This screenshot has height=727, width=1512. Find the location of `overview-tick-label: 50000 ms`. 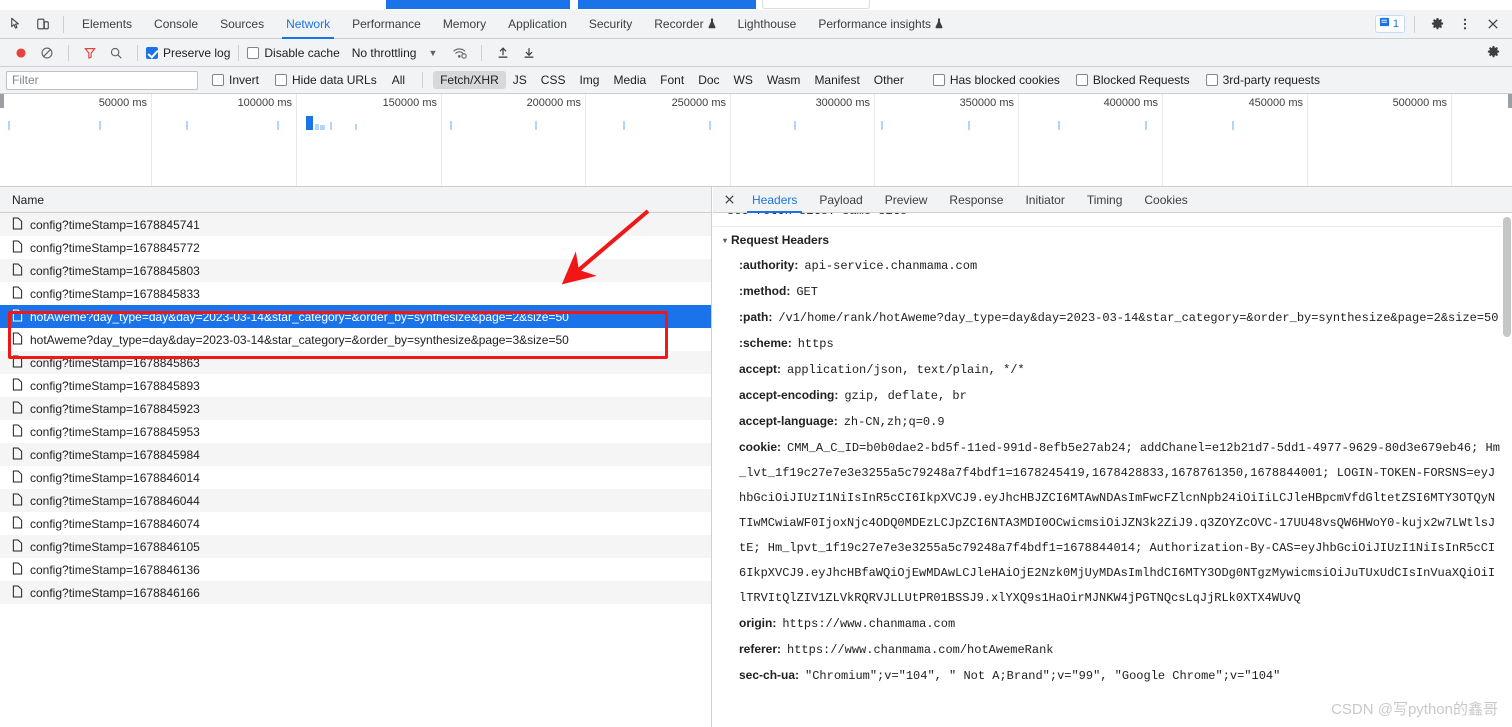

overview-tick-label: 50000 ms is located at coordinates (122, 103).